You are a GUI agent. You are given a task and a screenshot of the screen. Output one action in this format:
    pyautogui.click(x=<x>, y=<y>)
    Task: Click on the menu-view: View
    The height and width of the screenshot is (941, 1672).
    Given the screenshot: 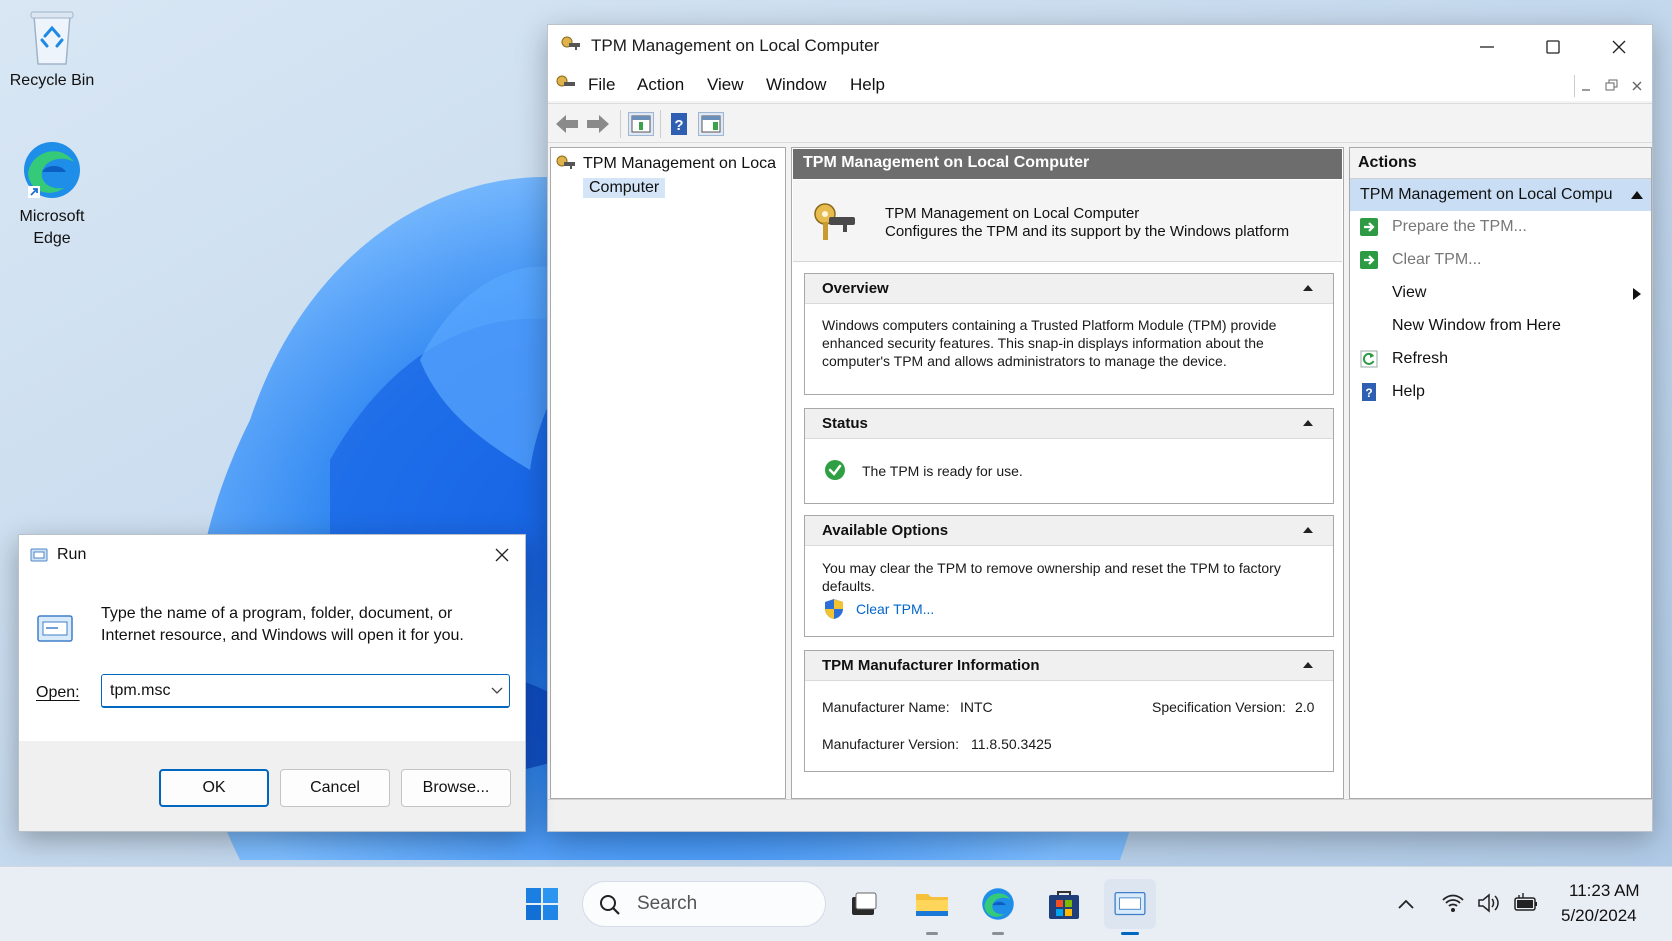 What is the action you would take?
    pyautogui.click(x=725, y=85)
    